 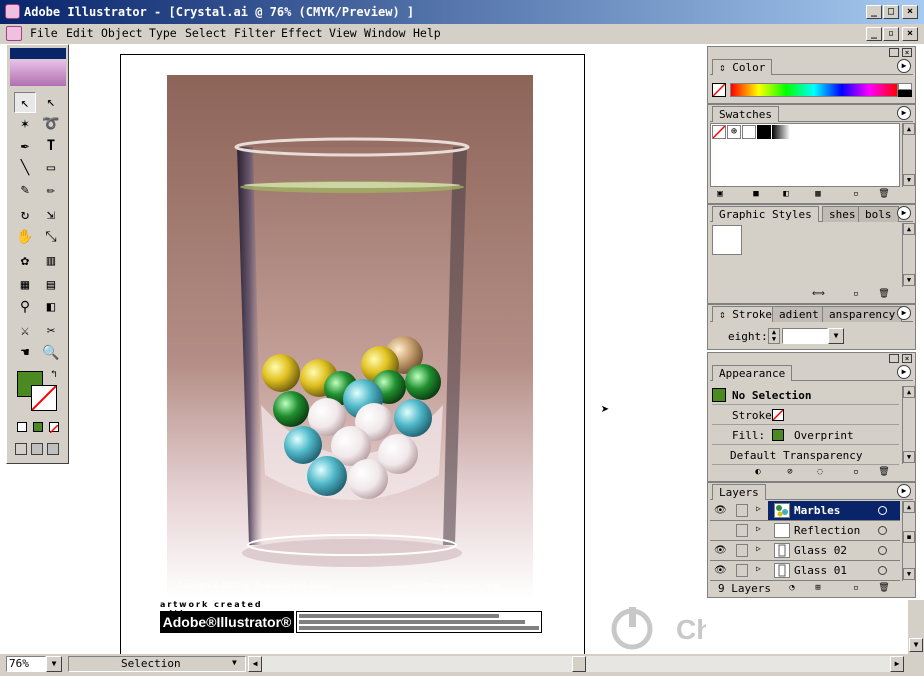 I want to click on new-sublayer-icon: ⊞, so click(x=818, y=589).